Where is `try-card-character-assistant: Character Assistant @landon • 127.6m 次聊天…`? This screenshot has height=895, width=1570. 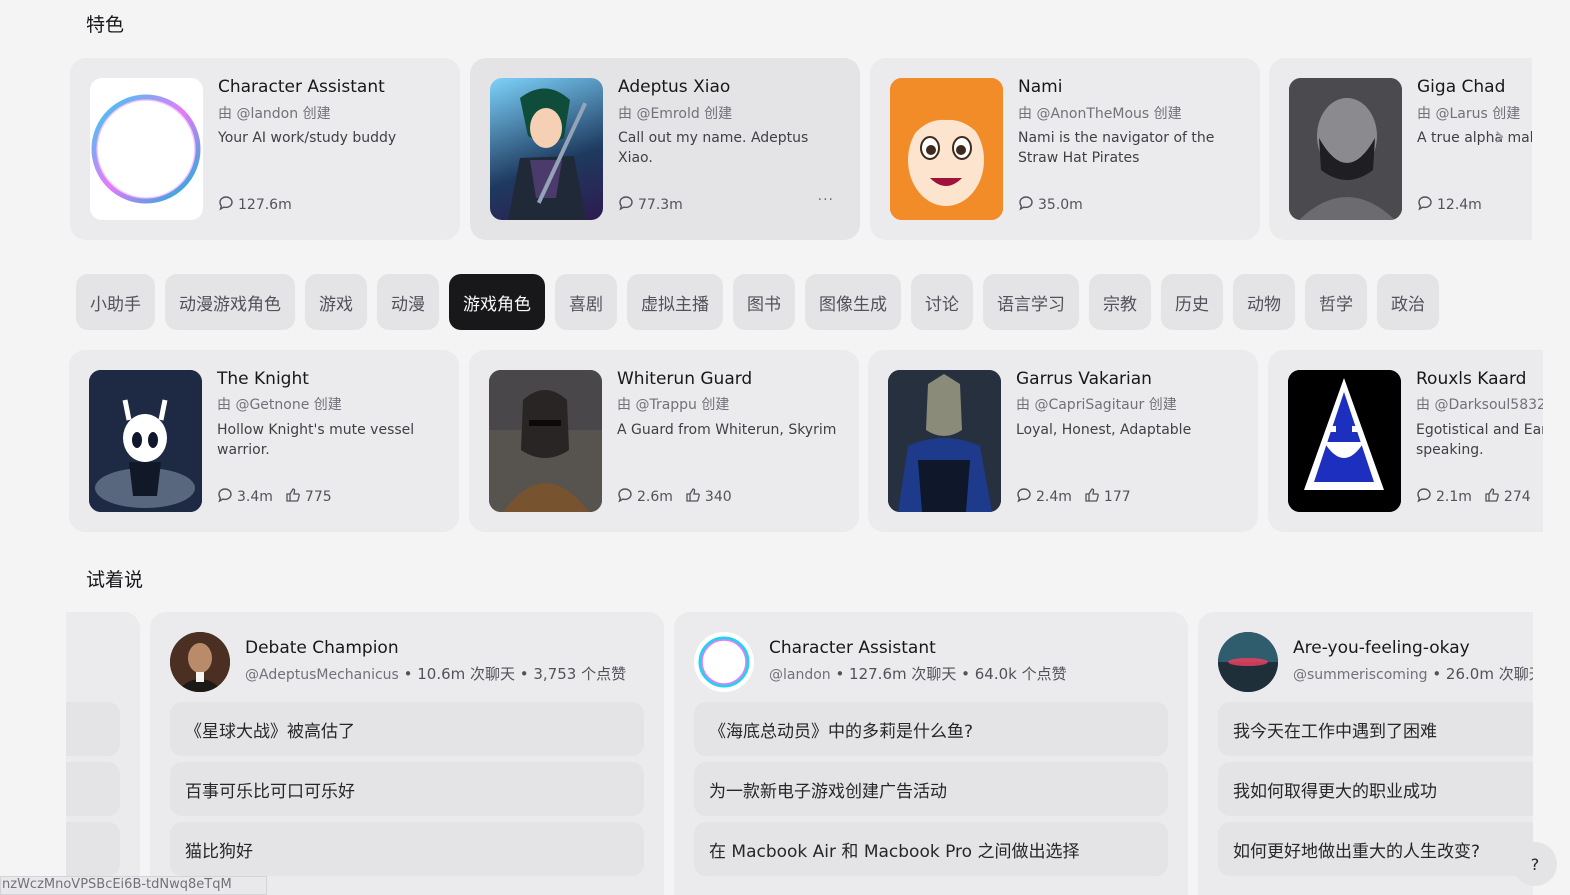 try-card-character-assistant: Character Assistant @landon • 127.6m 次聊天… is located at coordinates (931, 753).